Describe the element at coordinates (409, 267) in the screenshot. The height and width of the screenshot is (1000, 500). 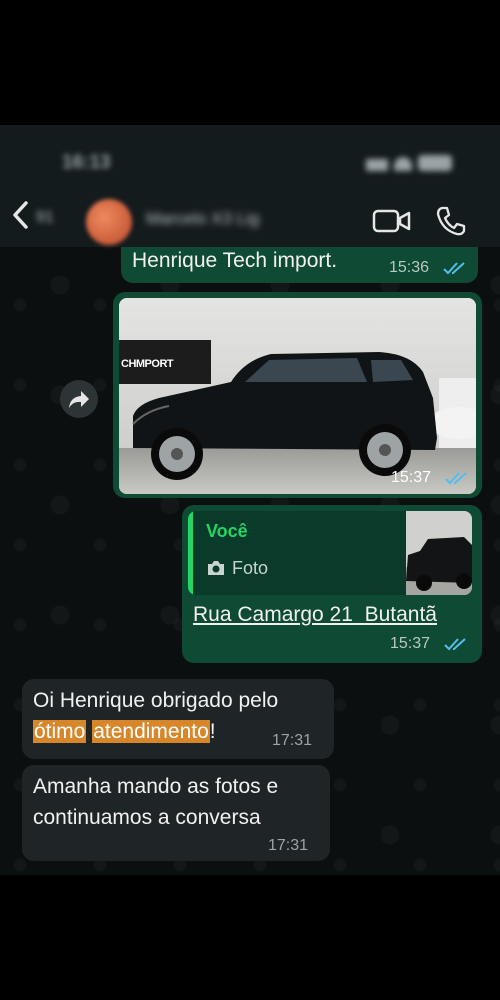
I see `message-time: 15:36` at that location.